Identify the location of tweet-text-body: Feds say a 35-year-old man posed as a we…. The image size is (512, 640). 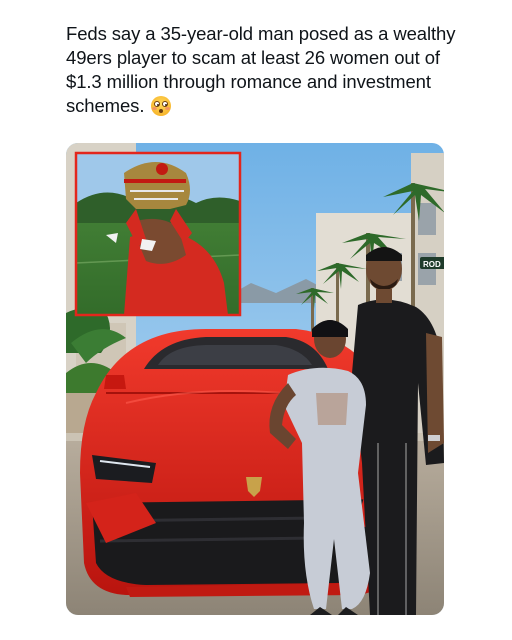
(261, 69).